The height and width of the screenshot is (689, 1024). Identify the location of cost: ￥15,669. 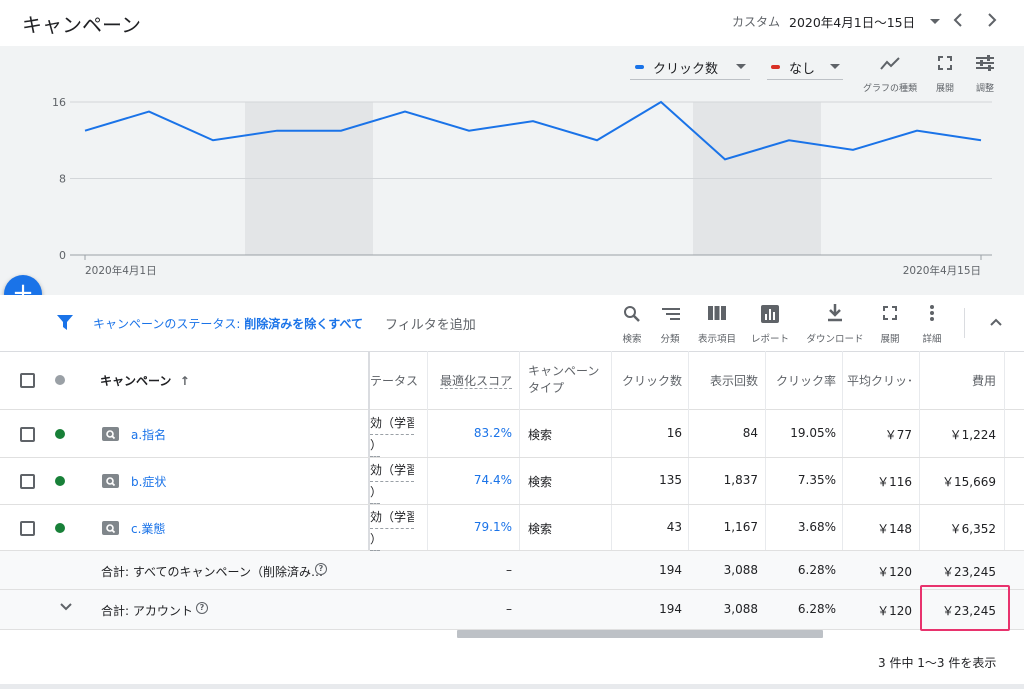
(969, 482).